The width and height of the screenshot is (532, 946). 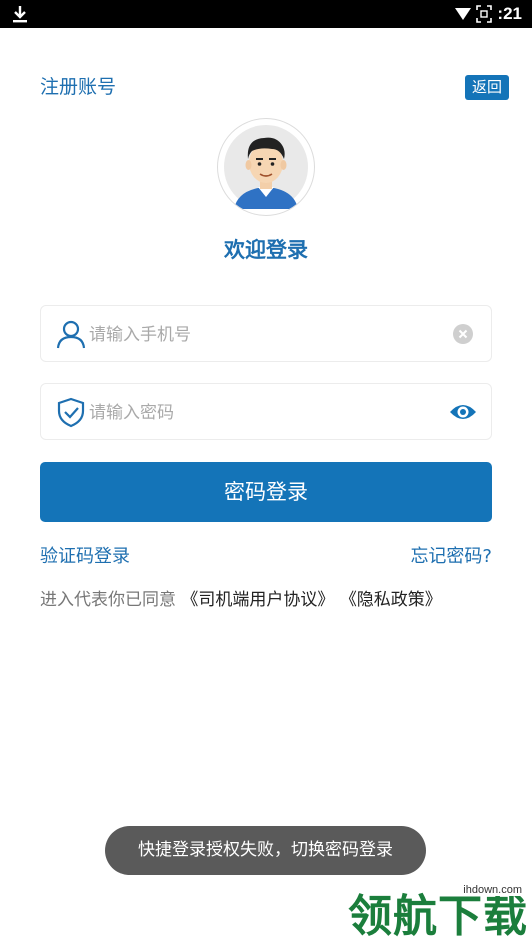 I want to click on avatar-illustration, so click(x=266, y=167).